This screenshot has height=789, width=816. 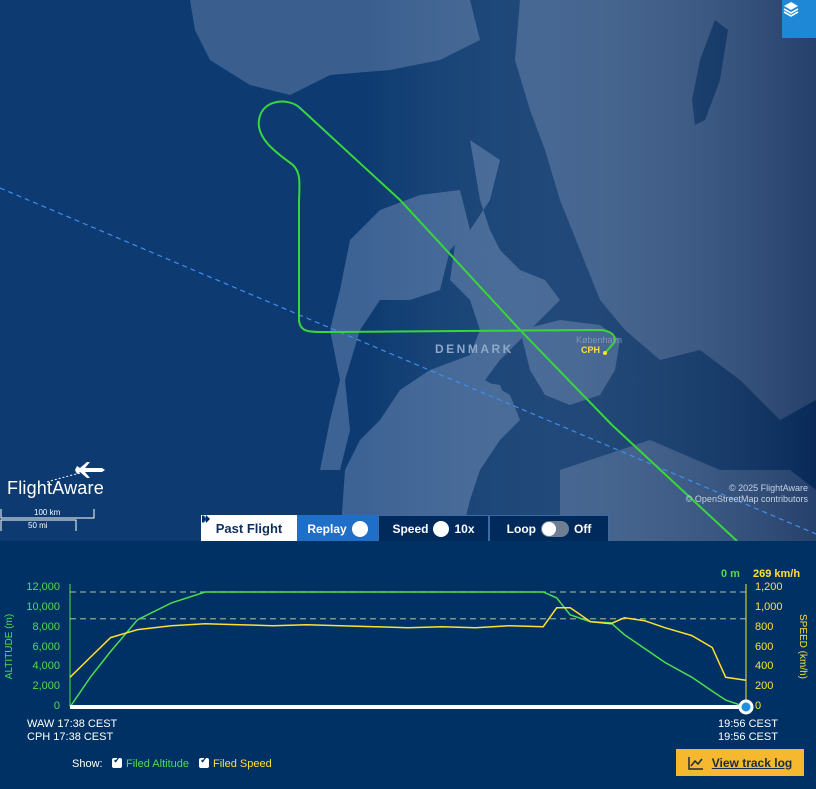 What do you see at coordinates (521, 528) in the screenshot?
I see `loop-label: Loop` at bounding box center [521, 528].